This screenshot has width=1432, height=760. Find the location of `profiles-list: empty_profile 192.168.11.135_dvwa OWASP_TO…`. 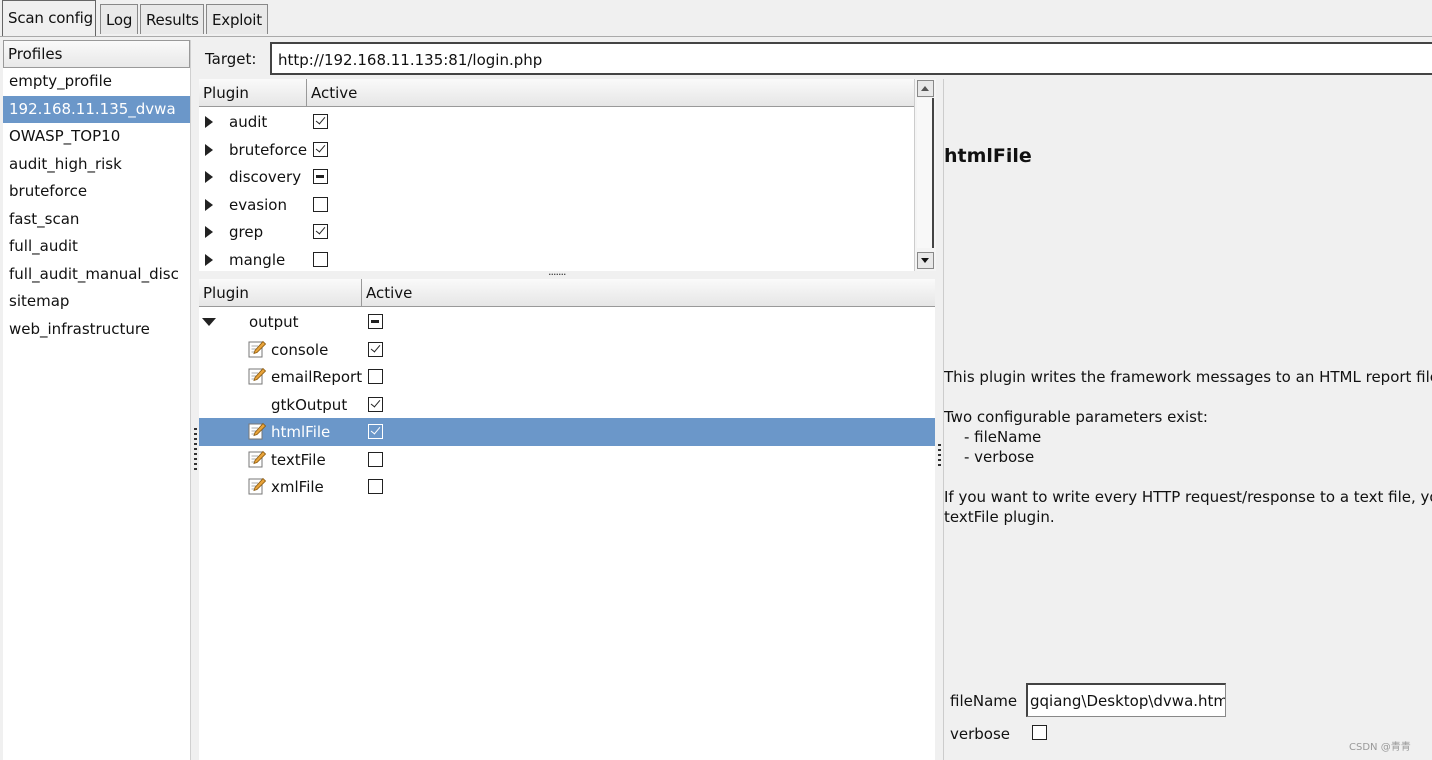

profiles-list: empty_profile 192.168.11.135_dvwa OWASP_TO… is located at coordinates (96, 205).